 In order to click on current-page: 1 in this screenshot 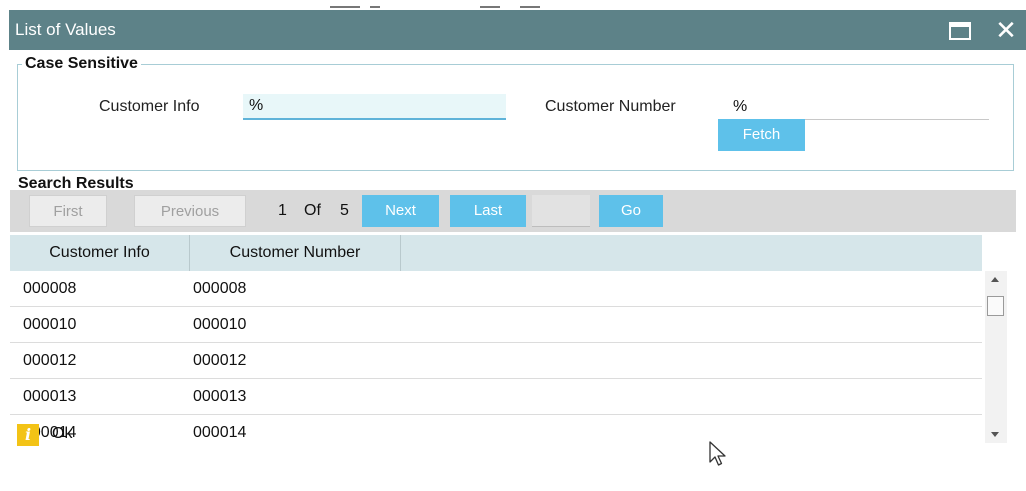, I will do `click(282, 210)`.